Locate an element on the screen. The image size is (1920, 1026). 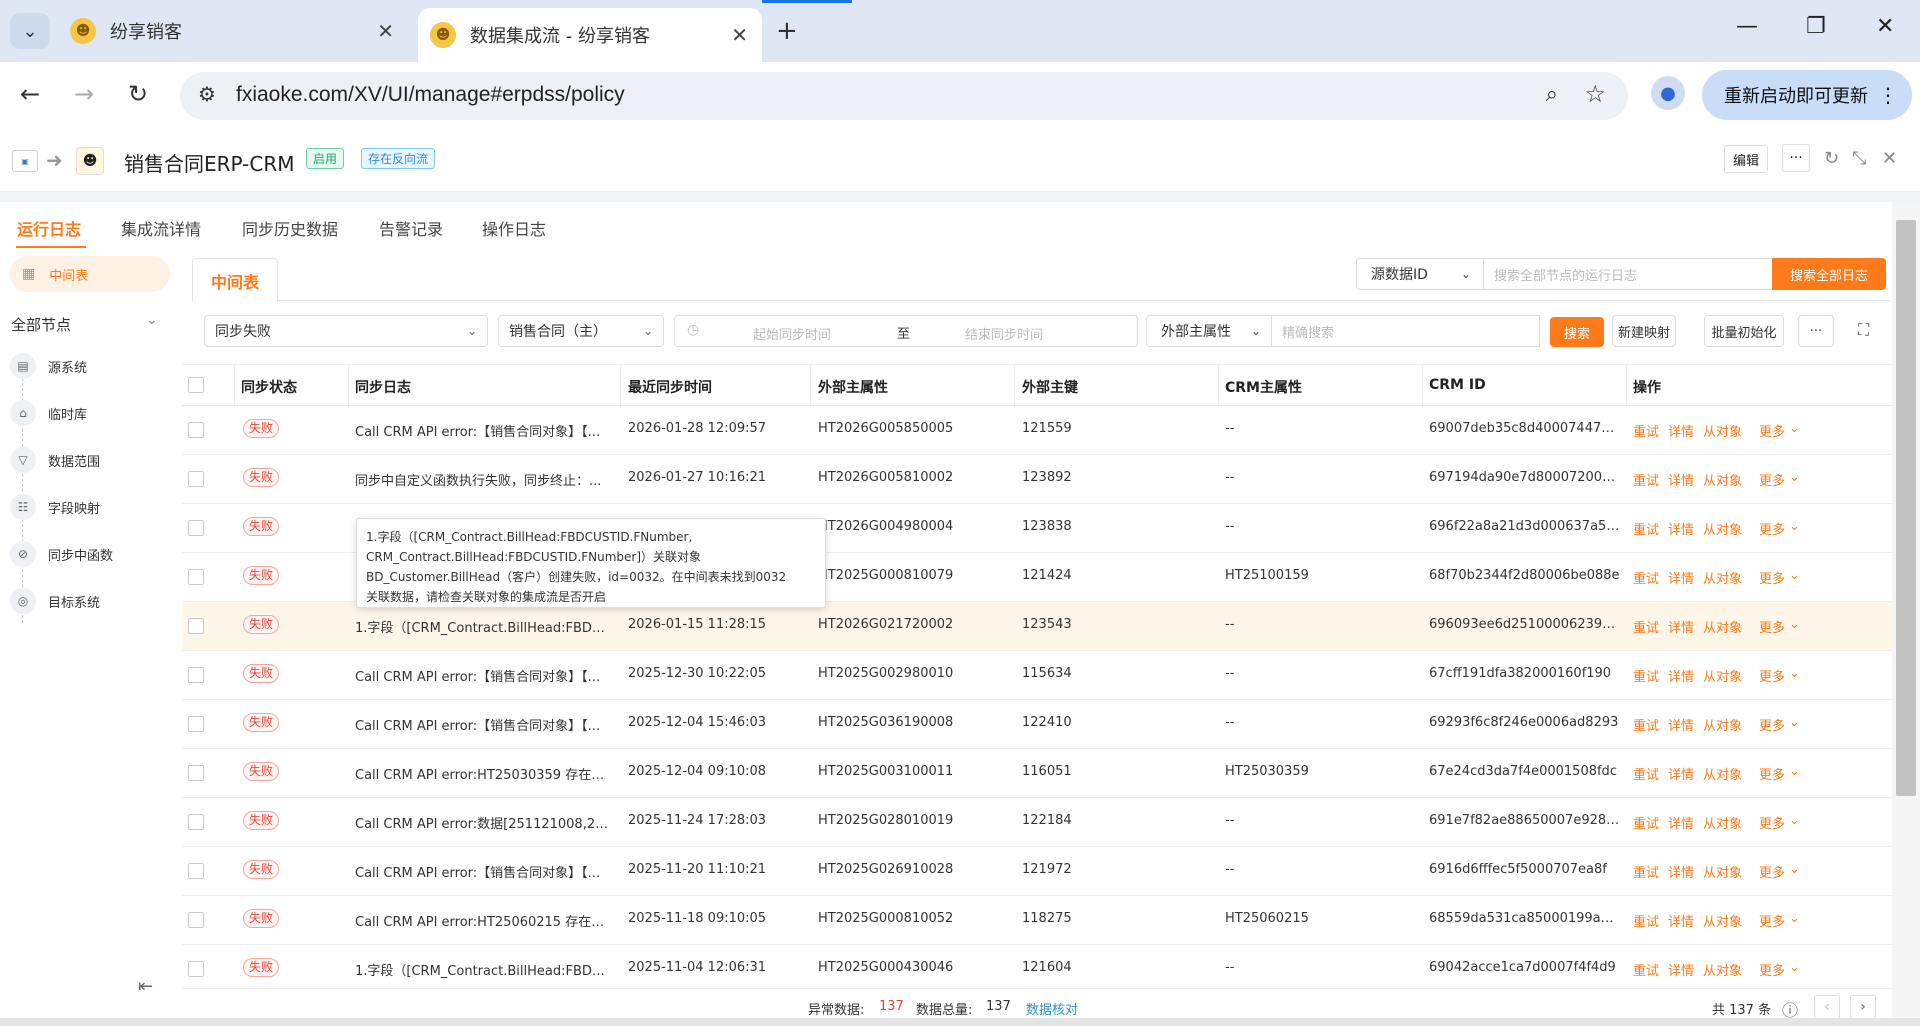
back-icon: ← is located at coordinates (30, 94).